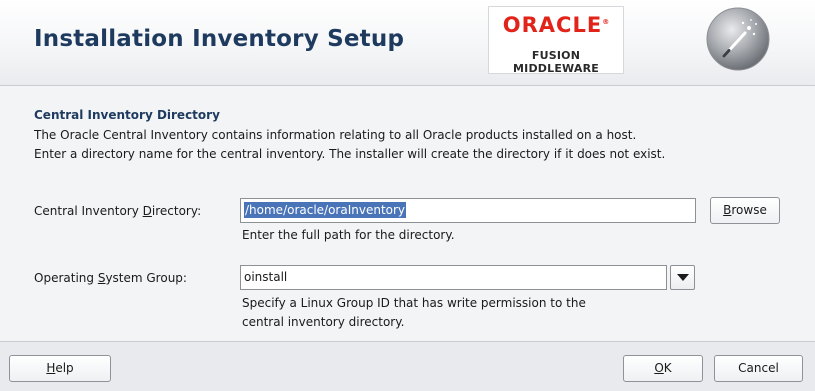 The image size is (815, 391). What do you see at coordinates (745, 210) in the screenshot?
I see `browse-button: Browse` at bounding box center [745, 210].